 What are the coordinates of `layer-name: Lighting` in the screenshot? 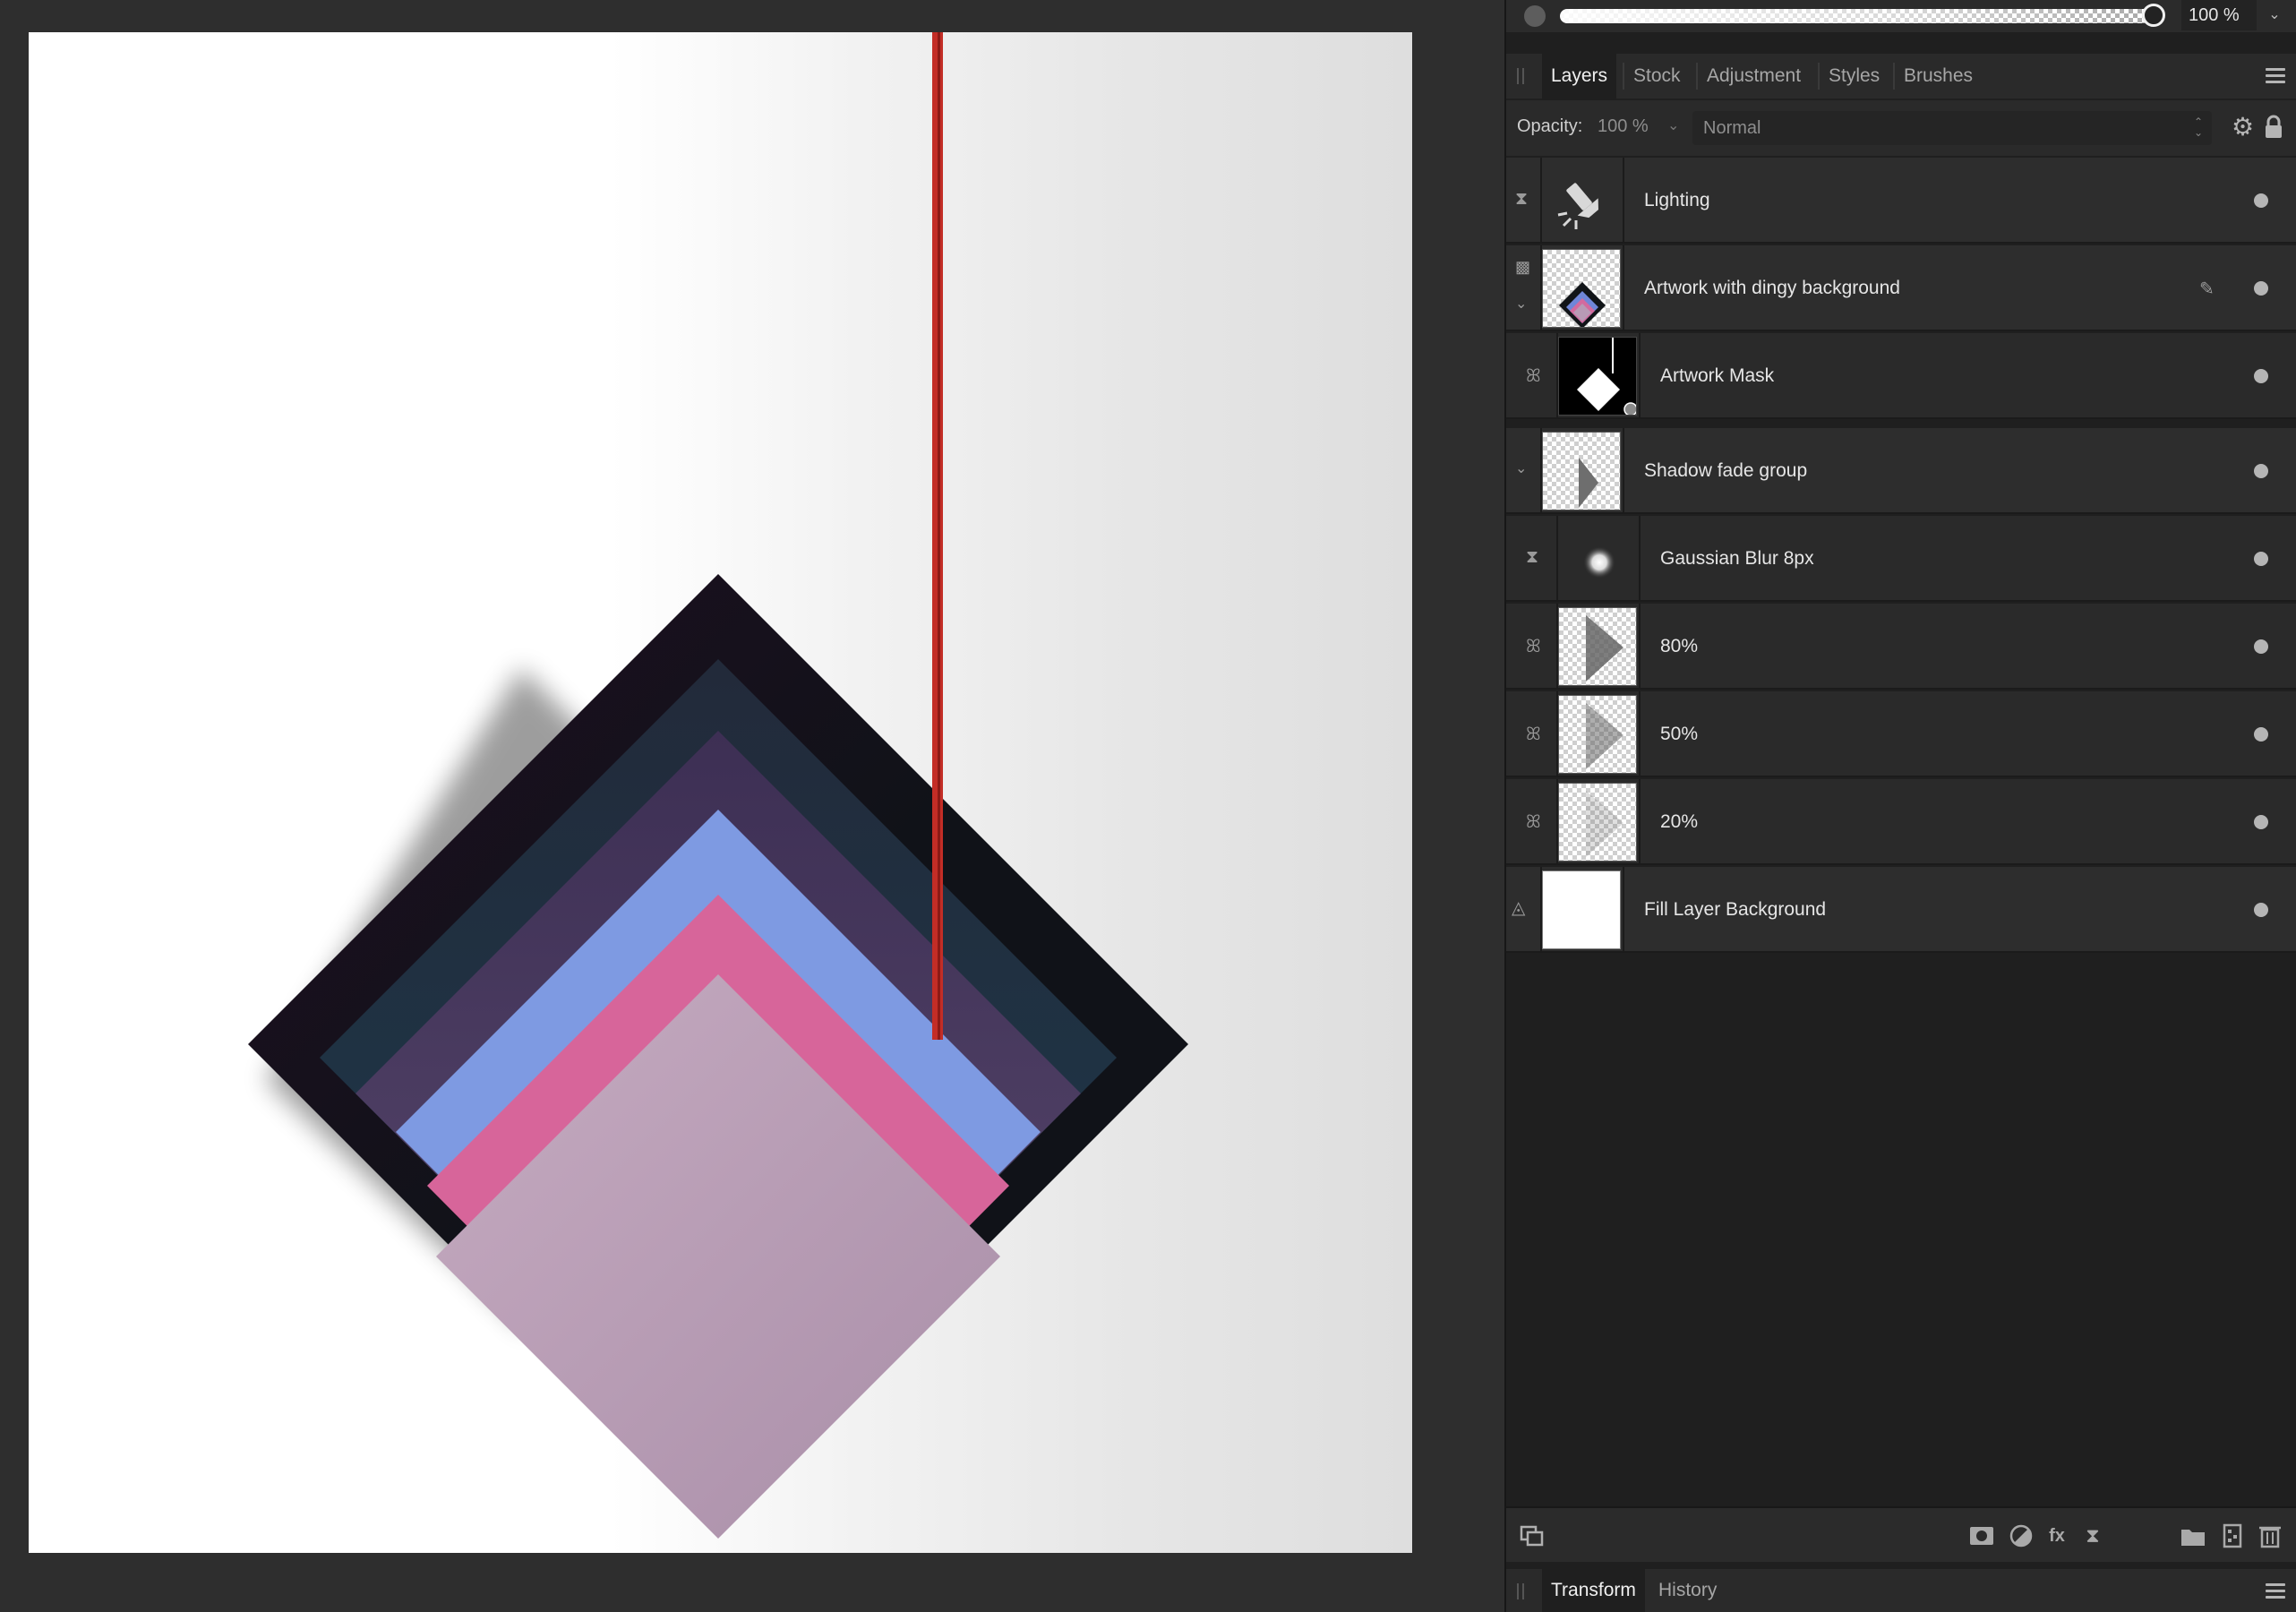 It's located at (1677, 201).